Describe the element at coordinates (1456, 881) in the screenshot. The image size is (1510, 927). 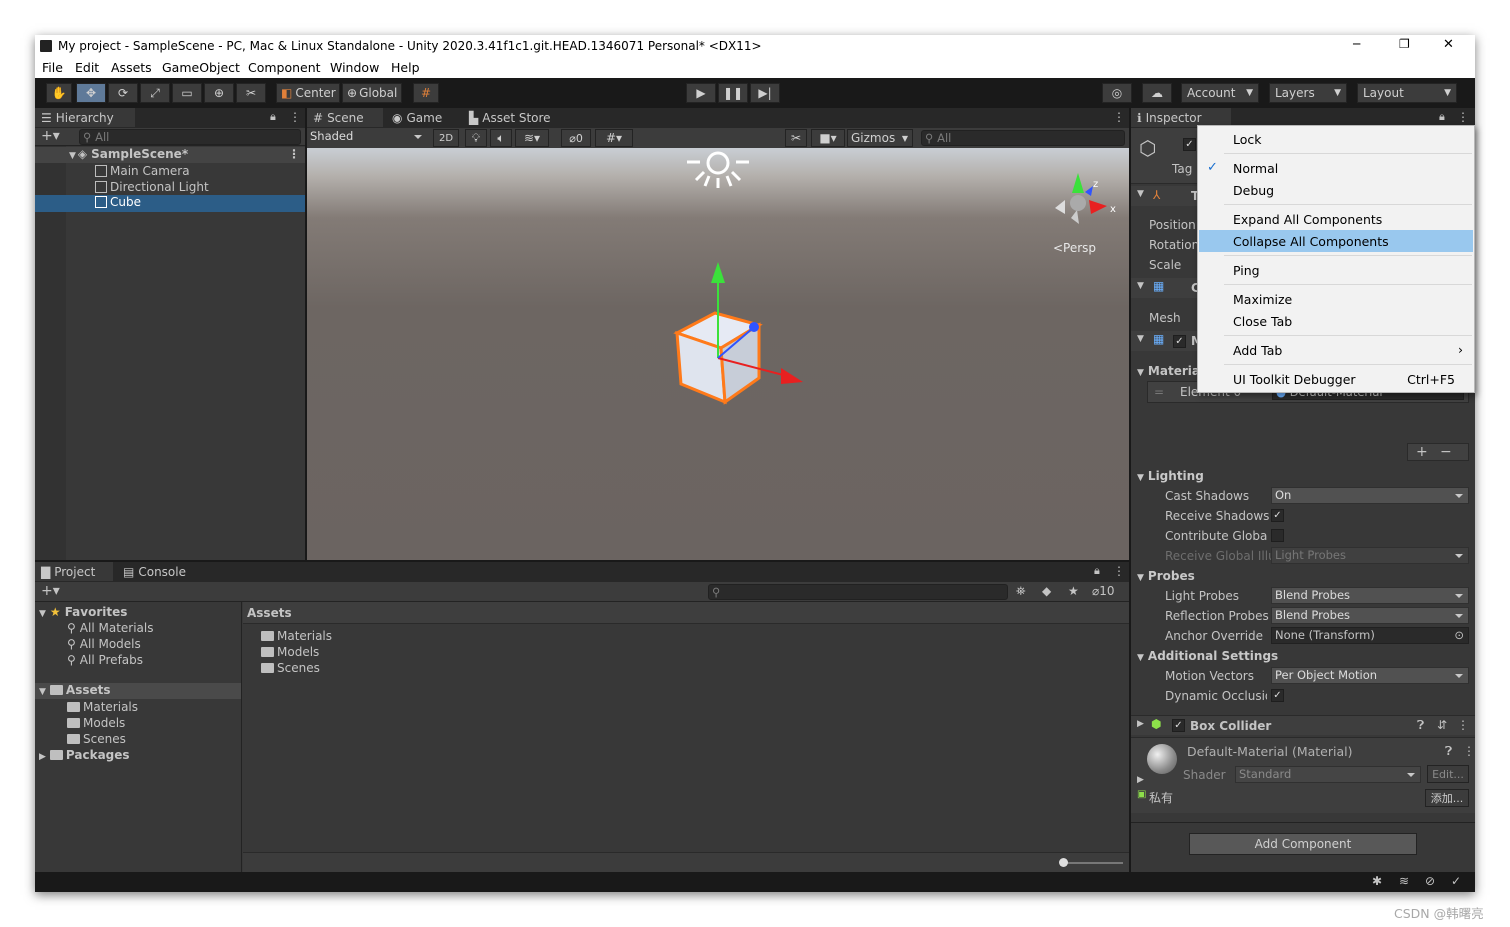
I see `check-icon: ✓` at that location.